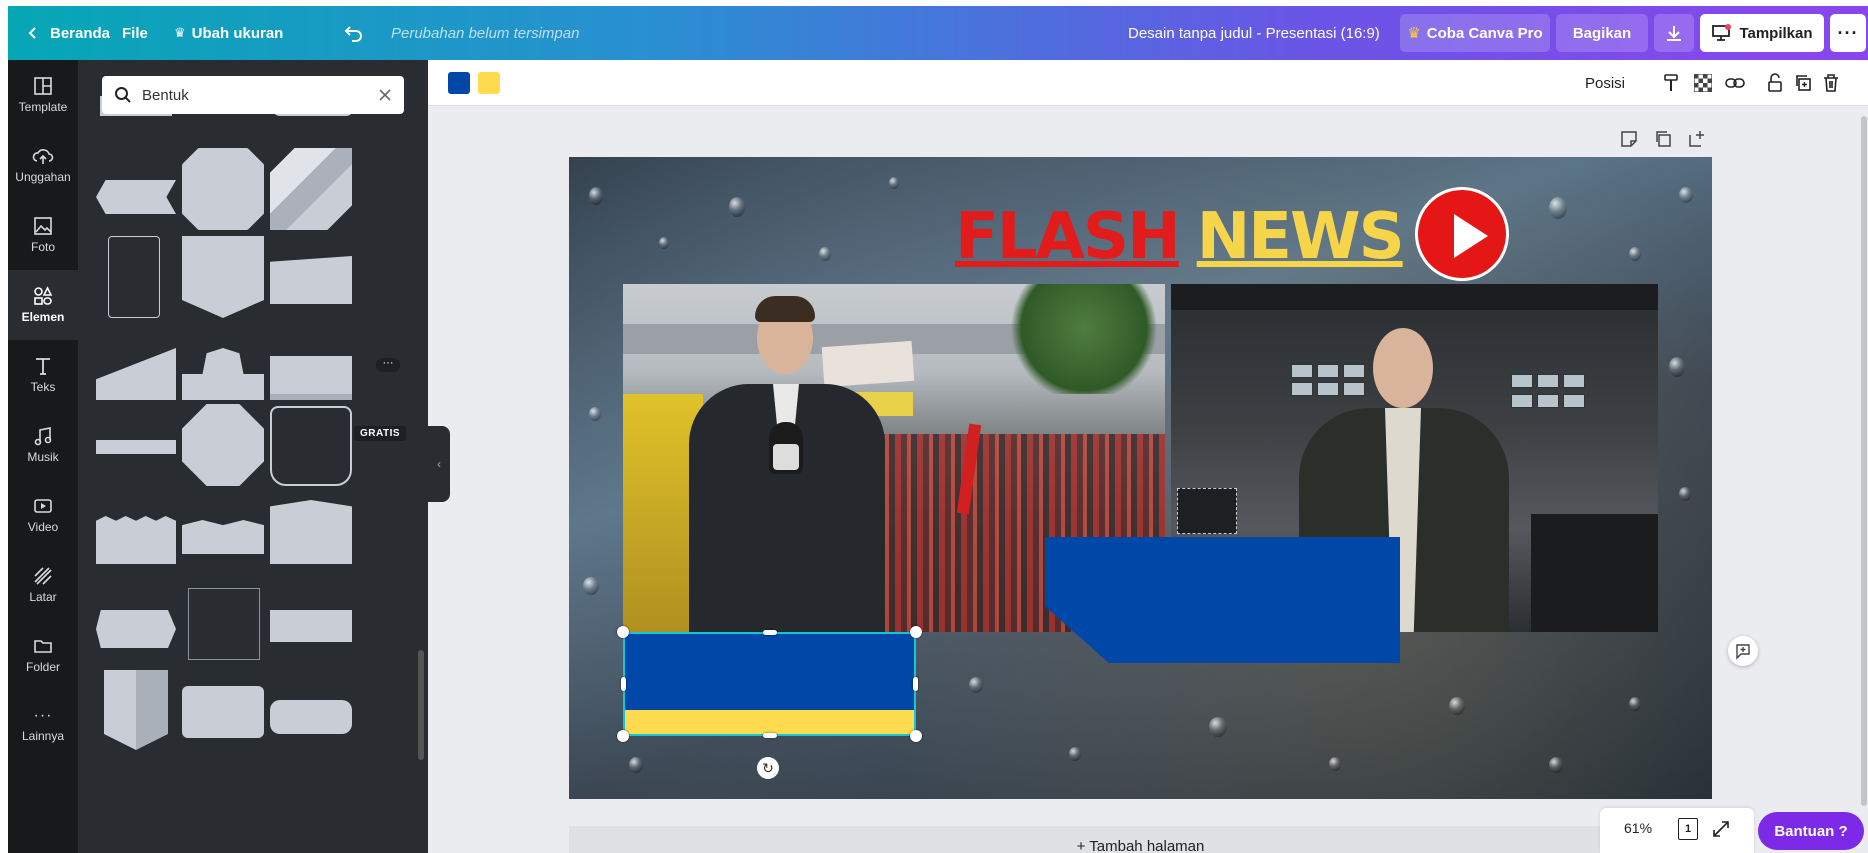 This screenshot has height=853, width=1868. Describe the element at coordinates (1462, 234) in the screenshot. I see `play-button-icon` at that location.